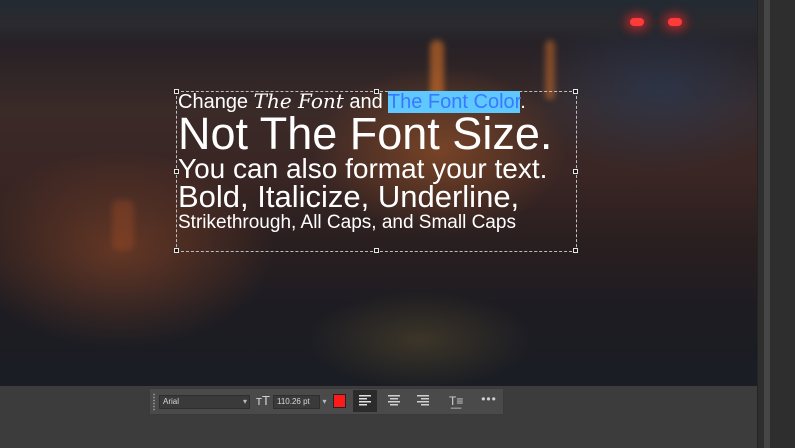  I want to click on font-size-icon: ᴛT, so click(263, 400).